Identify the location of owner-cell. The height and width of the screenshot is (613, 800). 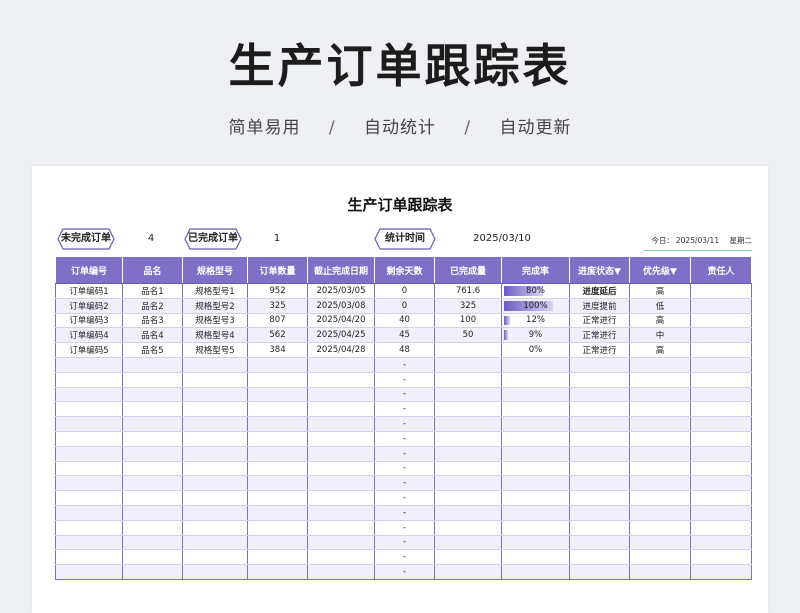
(721, 335).